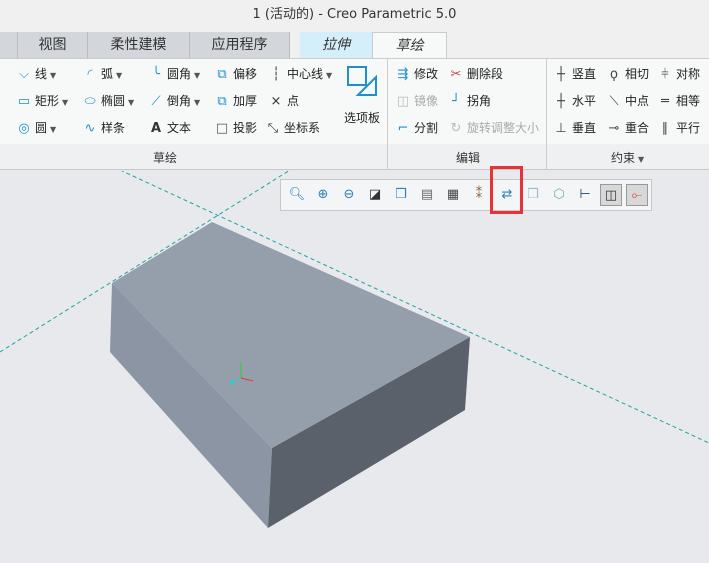 The height and width of the screenshot is (563, 709). I want to click on ellipse-icon: ⬭, so click(90, 101).